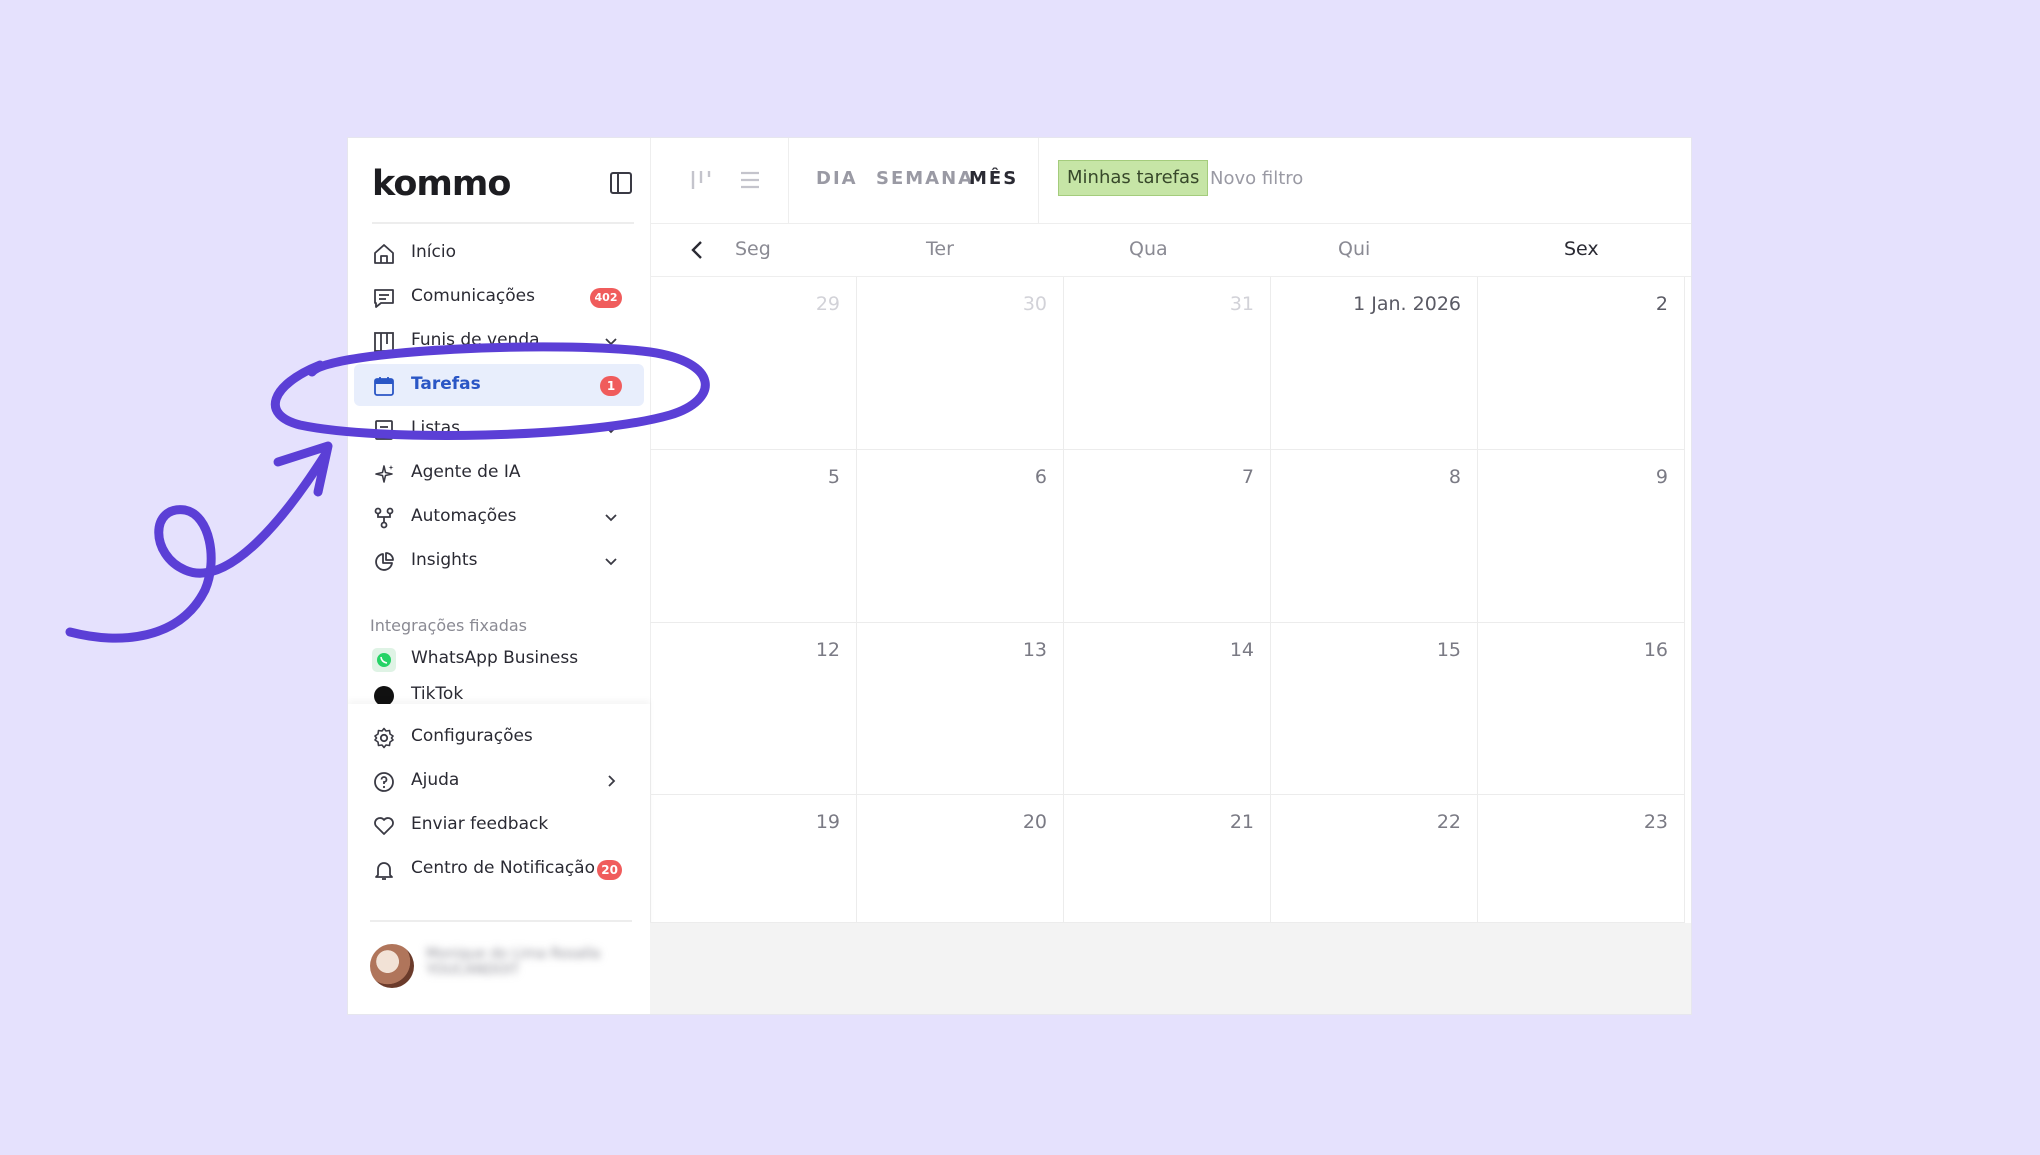 The image size is (2040, 1155). I want to click on day-cell: 19, so click(753, 859).